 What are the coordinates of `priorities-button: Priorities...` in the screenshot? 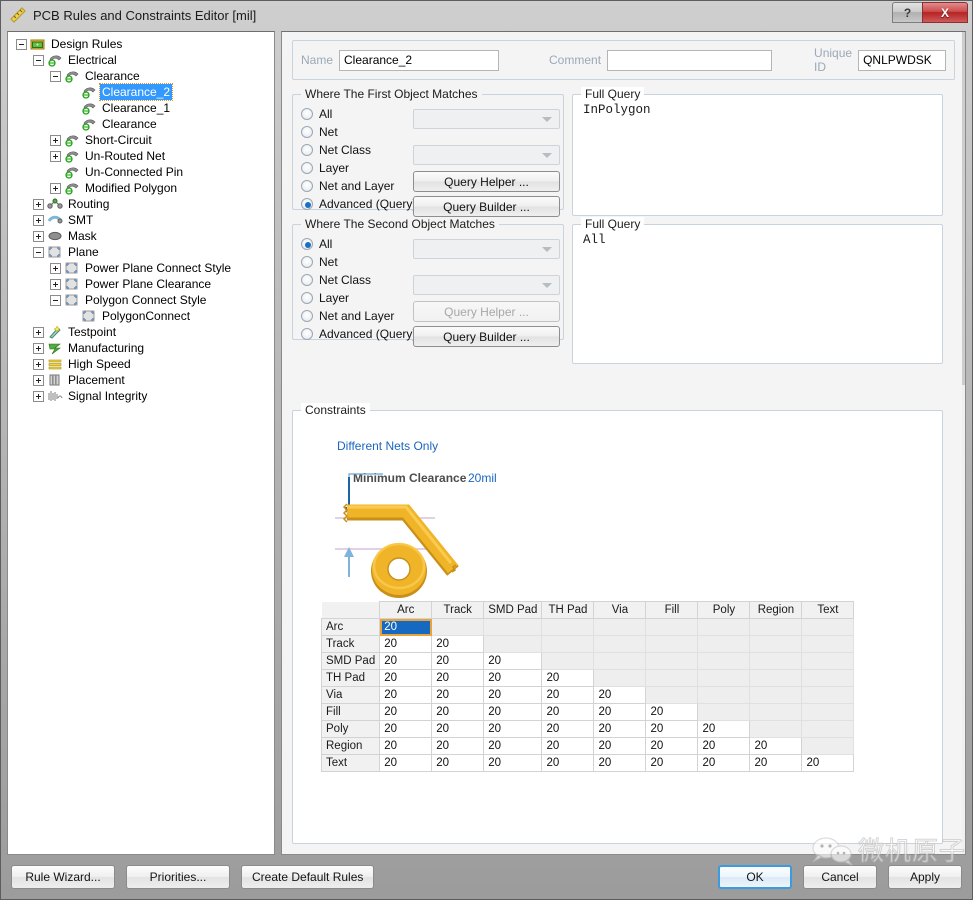 It's located at (178, 877).